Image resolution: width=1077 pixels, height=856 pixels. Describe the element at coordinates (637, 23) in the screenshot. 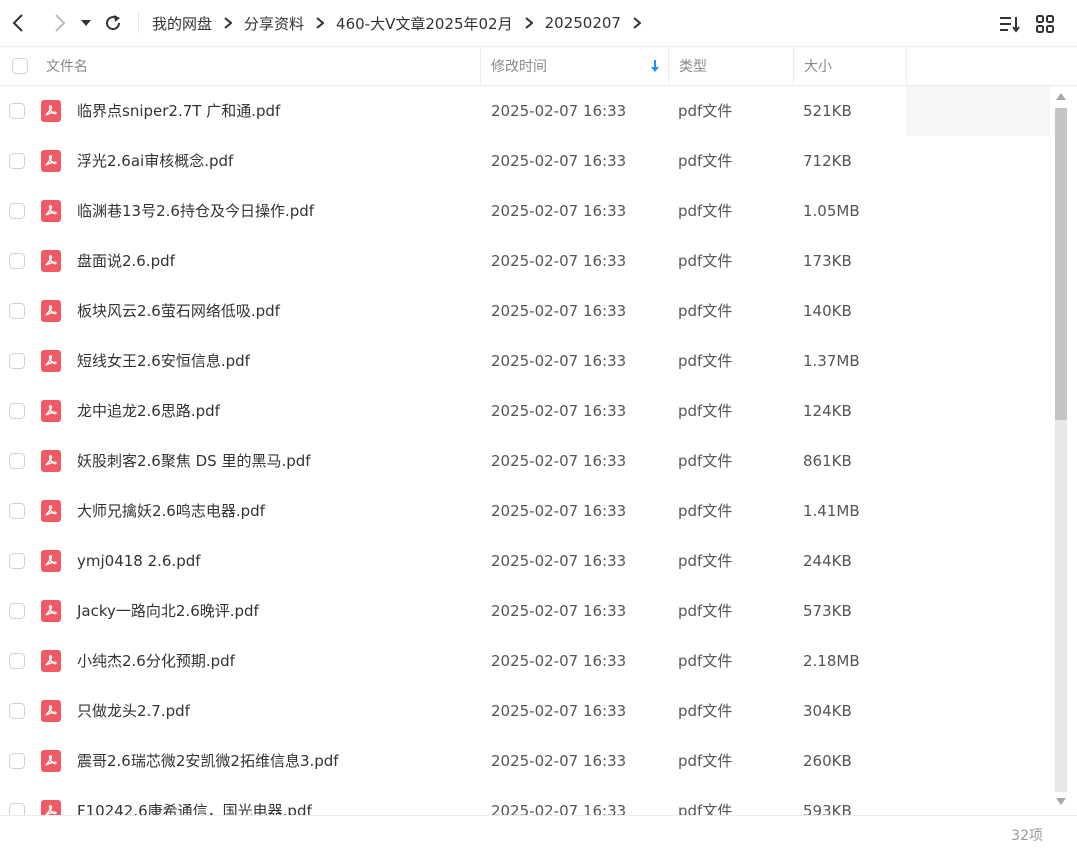

I see `breadcrumb-expand-icon` at that location.